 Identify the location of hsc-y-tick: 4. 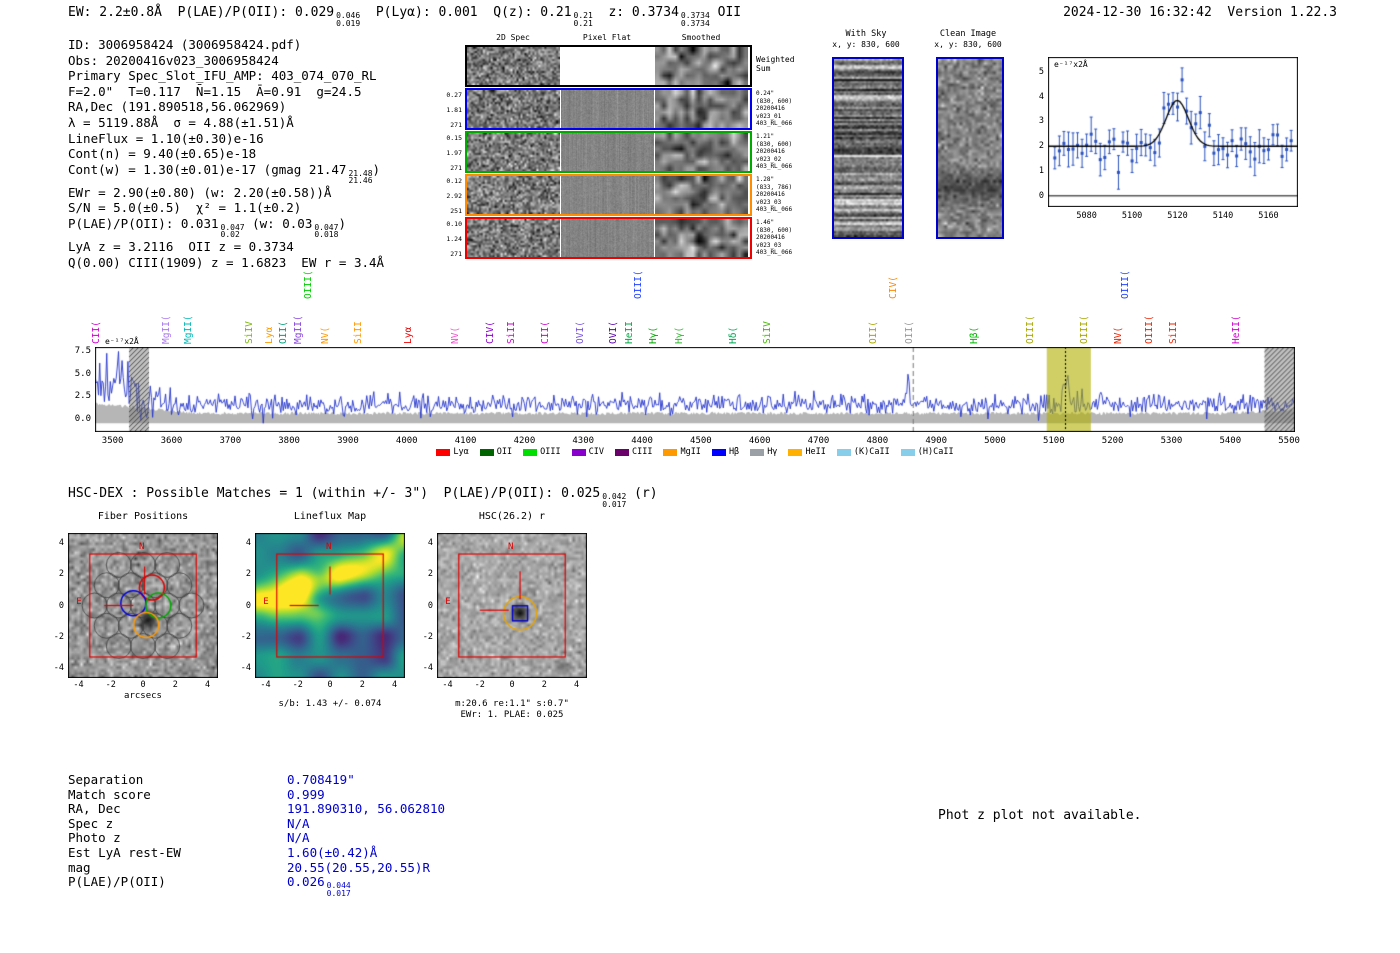
(430, 543).